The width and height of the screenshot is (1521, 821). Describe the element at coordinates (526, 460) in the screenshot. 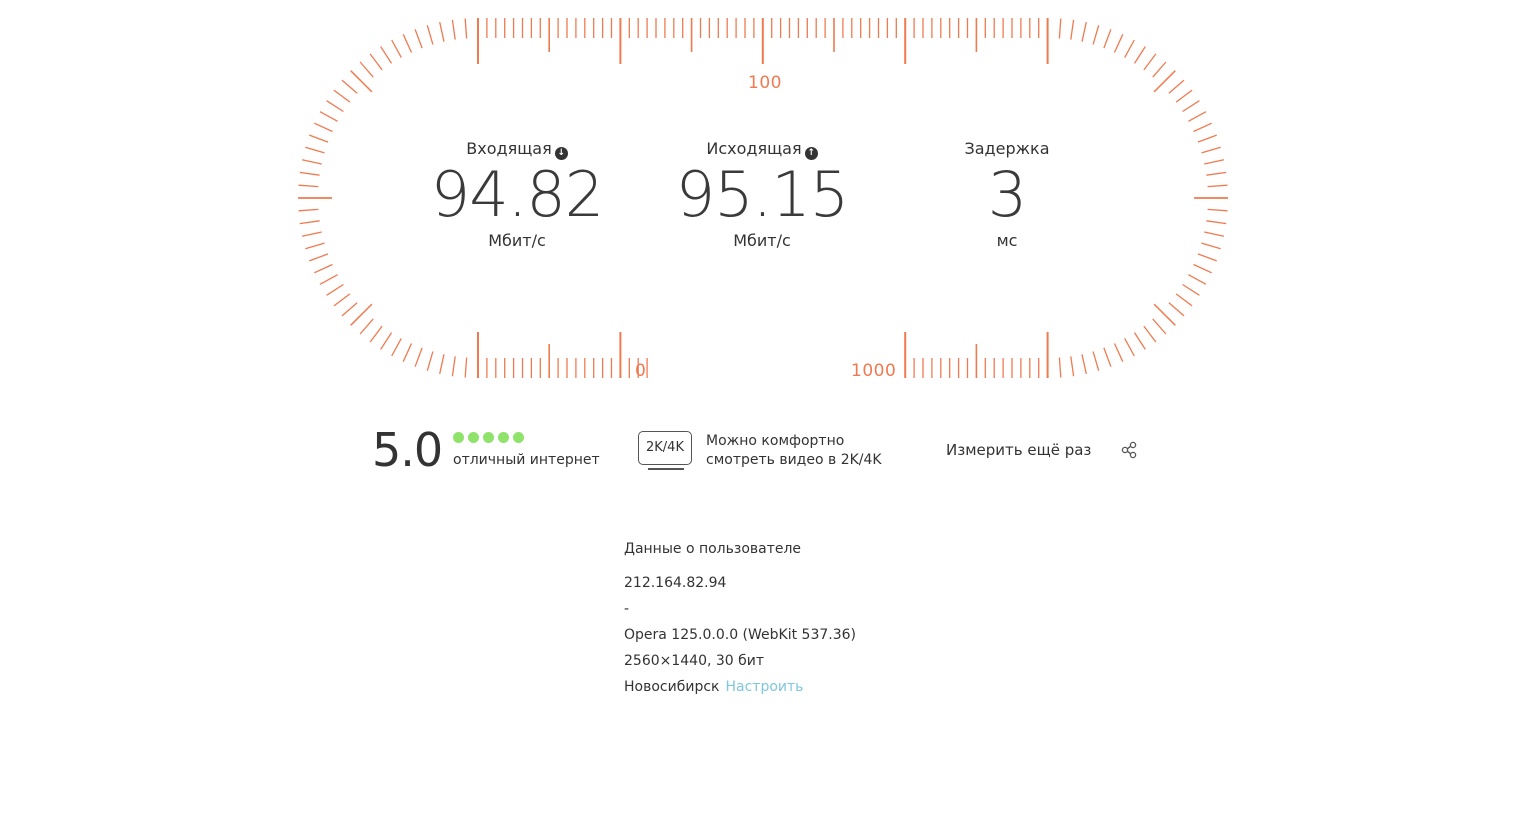

I see `rating-text: отличный интернет` at that location.